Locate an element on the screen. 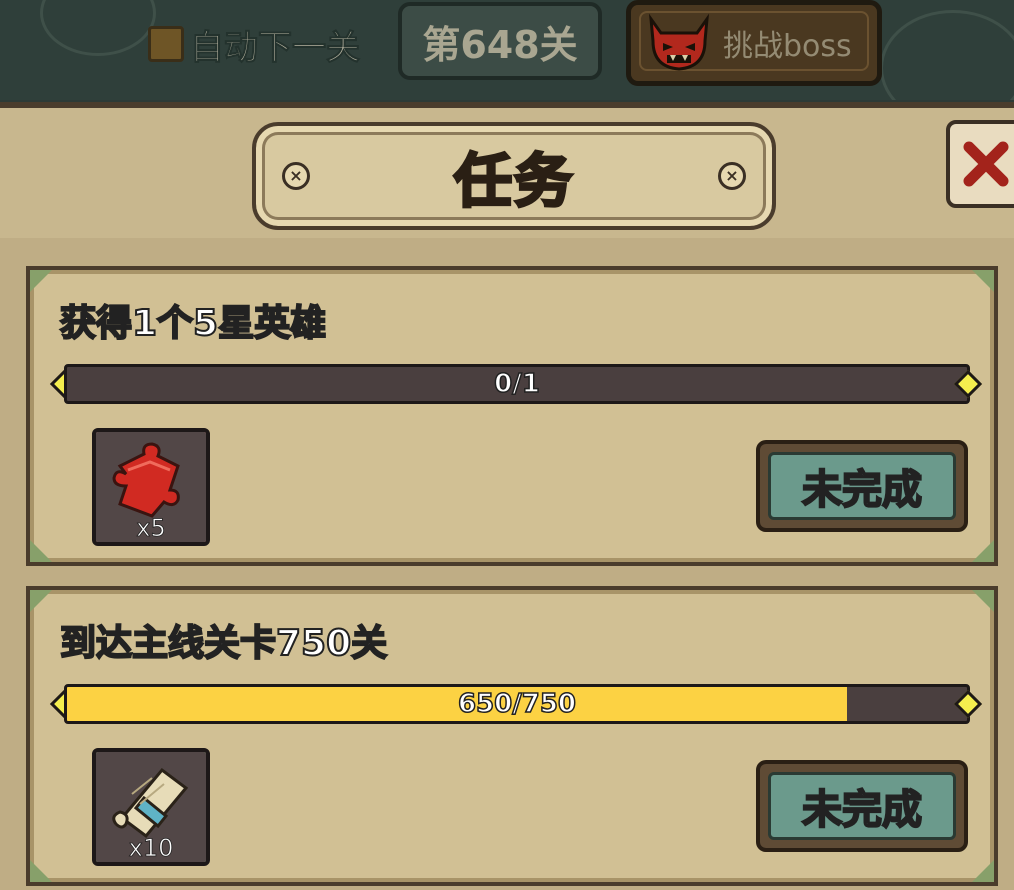  task-progress-bar: 650/750 is located at coordinates (517, 704).